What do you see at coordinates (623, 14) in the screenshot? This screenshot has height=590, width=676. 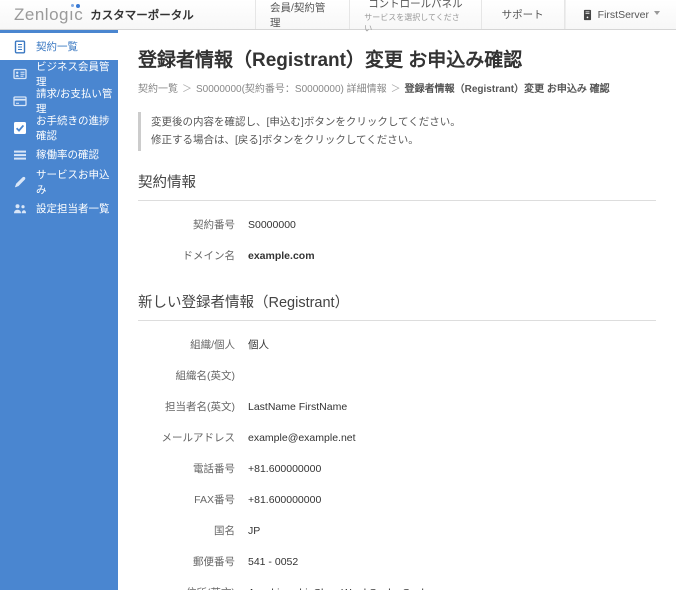 I see `account-label: FirstServer` at bounding box center [623, 14].